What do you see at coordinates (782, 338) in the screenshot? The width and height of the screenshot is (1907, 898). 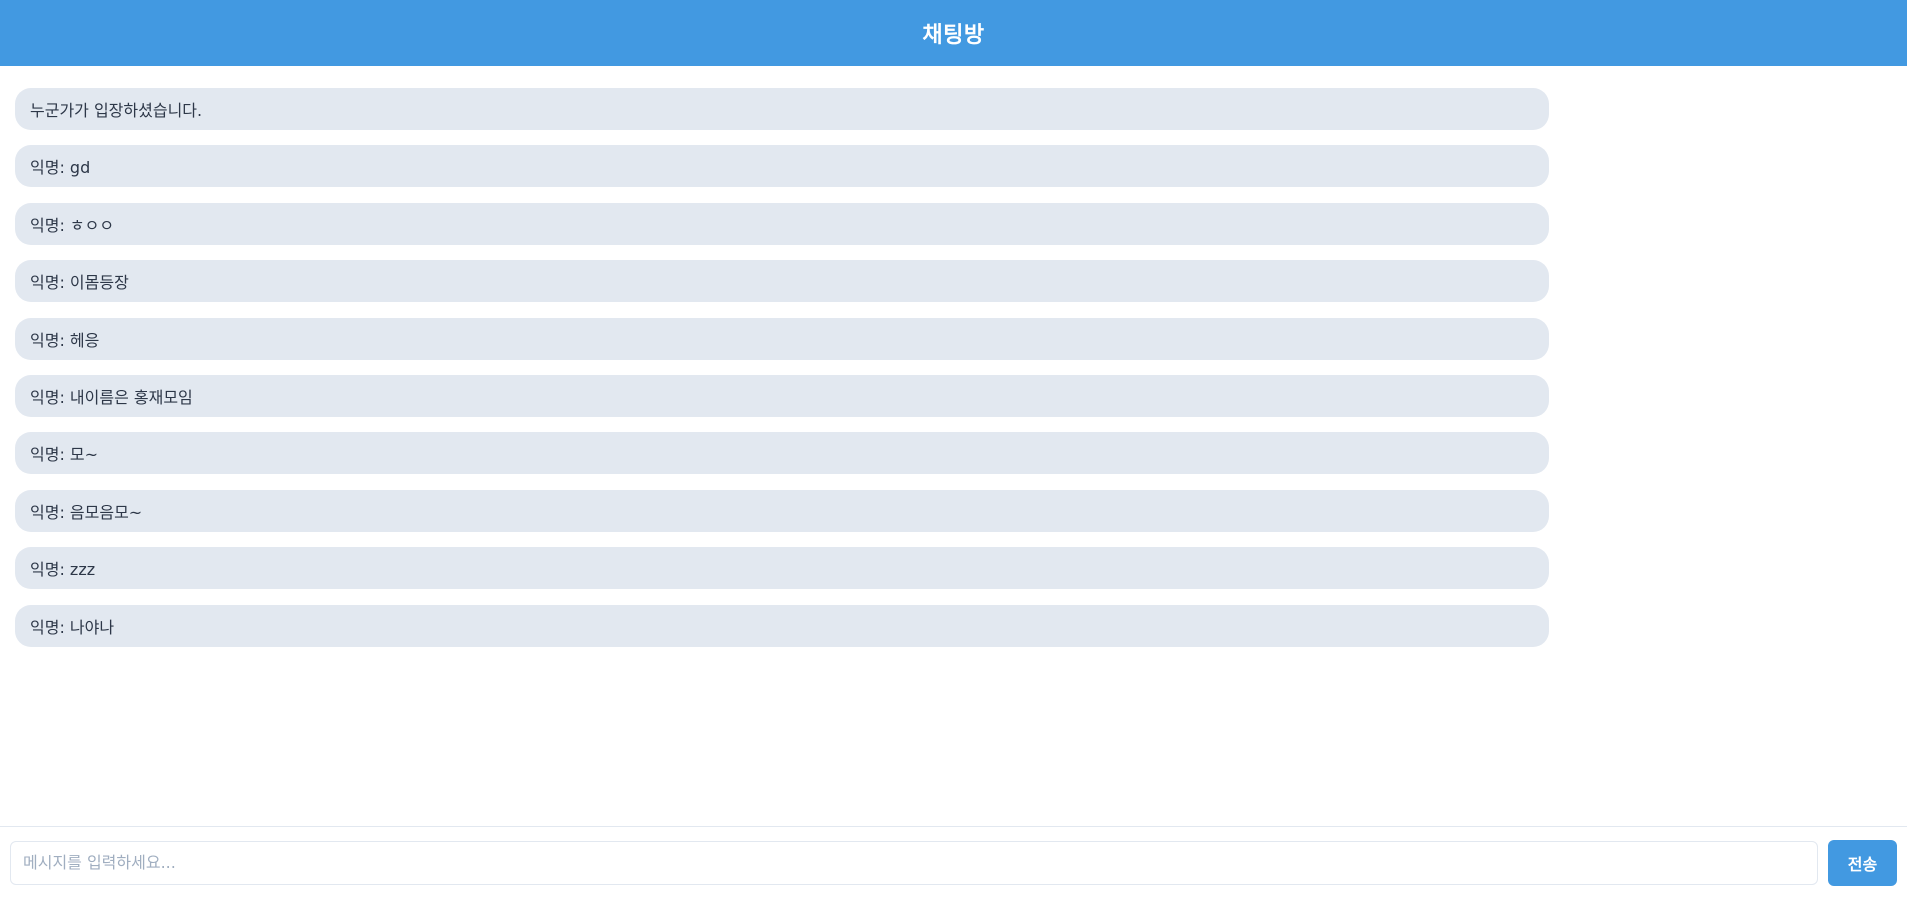 I see `message-item: 익명: 헤응` at bounding box center [782, 338].